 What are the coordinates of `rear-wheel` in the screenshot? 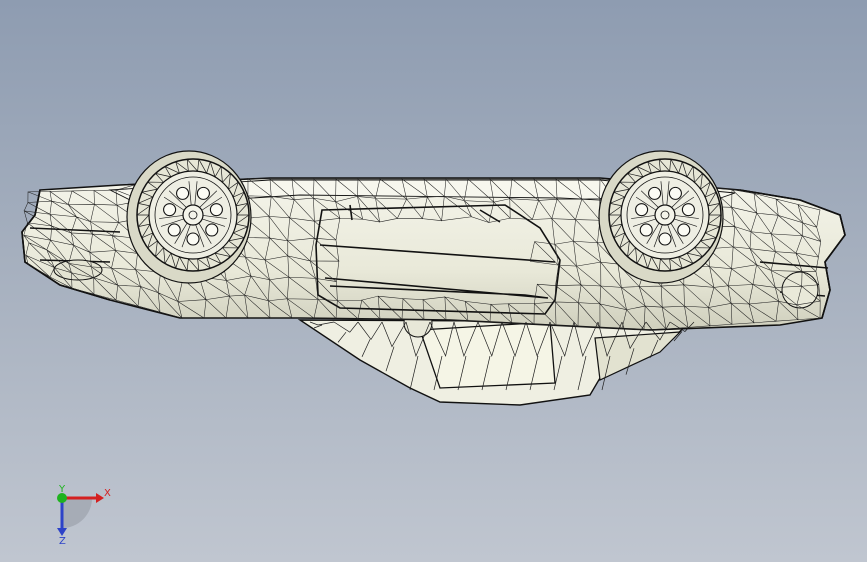 It's located at (661, 217).